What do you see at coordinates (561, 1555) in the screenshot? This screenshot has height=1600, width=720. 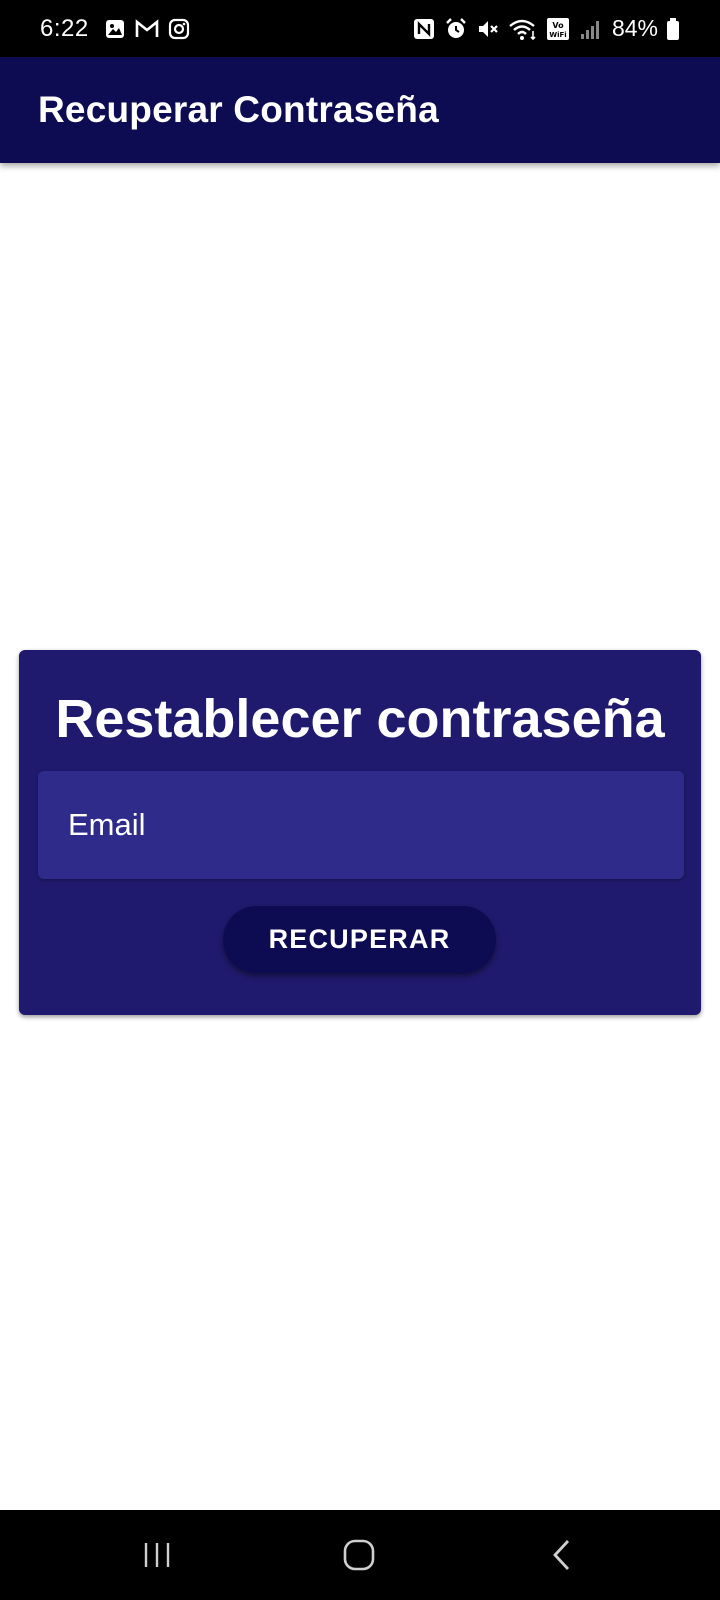 I see `back-icon` at bounding box center [561, 1555].